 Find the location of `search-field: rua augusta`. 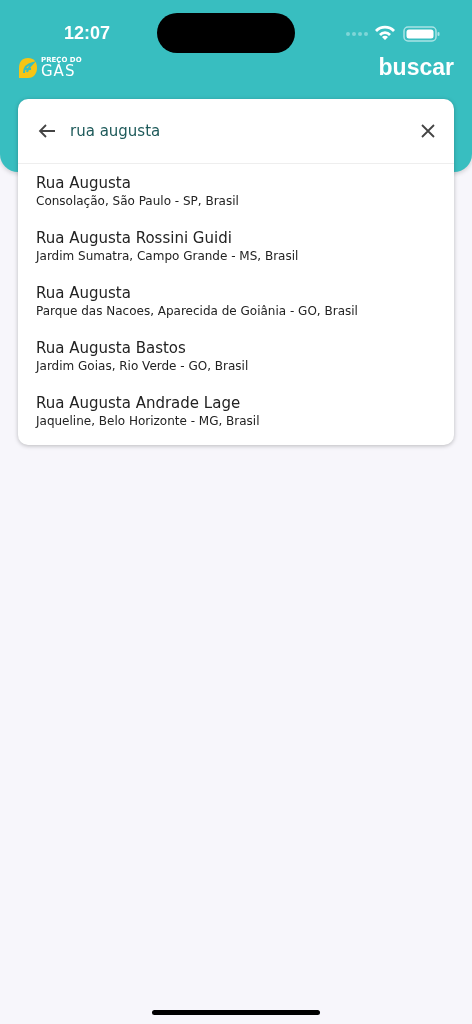

search-field: rua augusta is located at coordinates (238, 131).